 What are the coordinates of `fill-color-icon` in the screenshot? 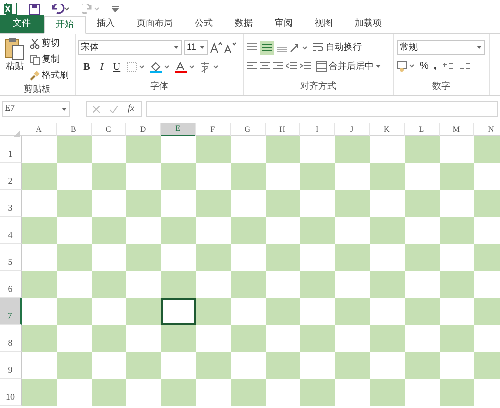 It's located at (160, 67).